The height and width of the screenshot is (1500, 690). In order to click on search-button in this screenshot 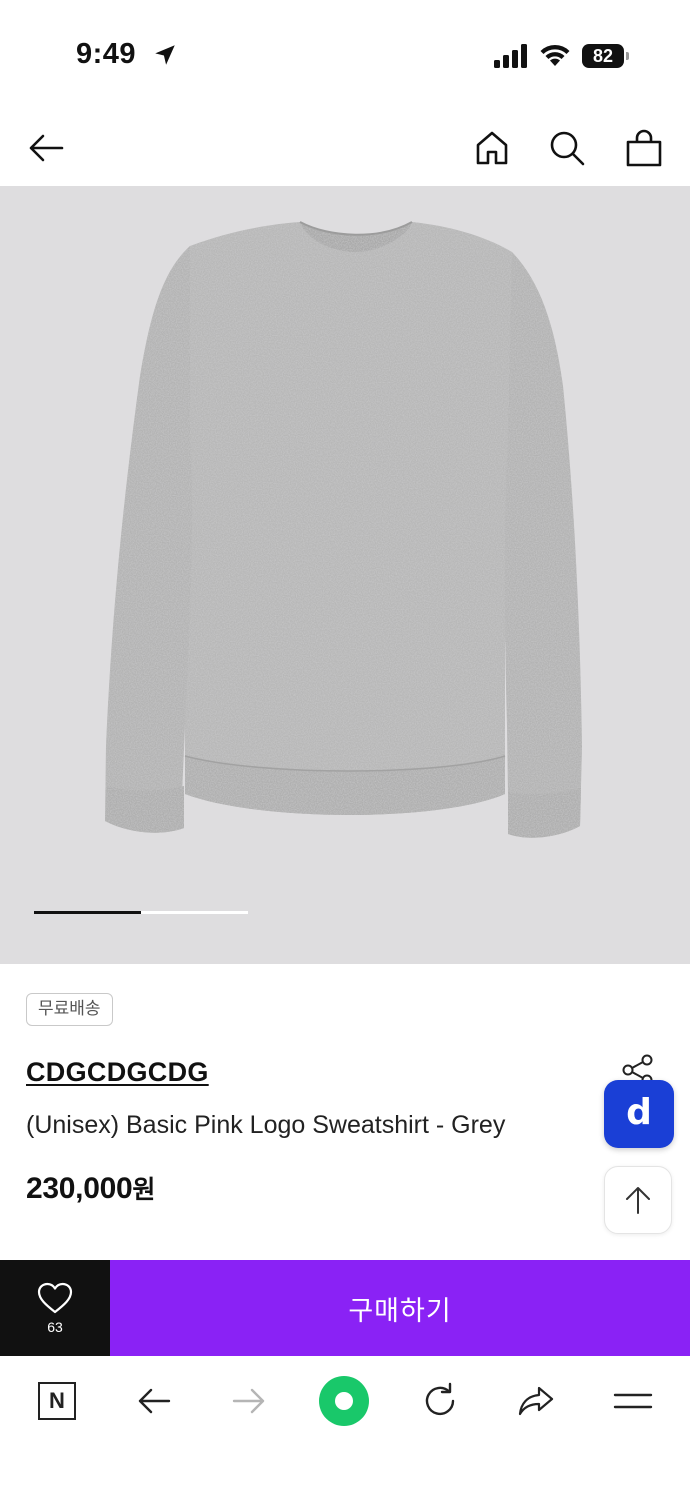, I will do `click(567, 148)`.